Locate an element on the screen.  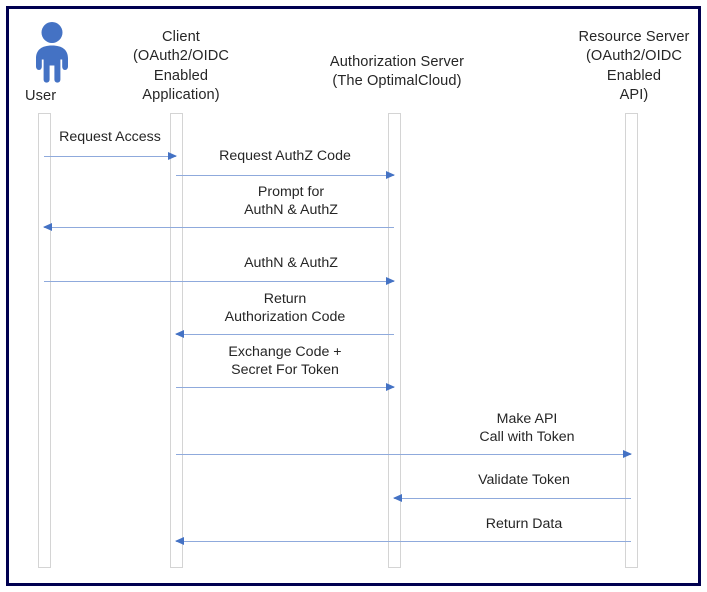
message-label: Return Data is located at coordinates (524, 524).